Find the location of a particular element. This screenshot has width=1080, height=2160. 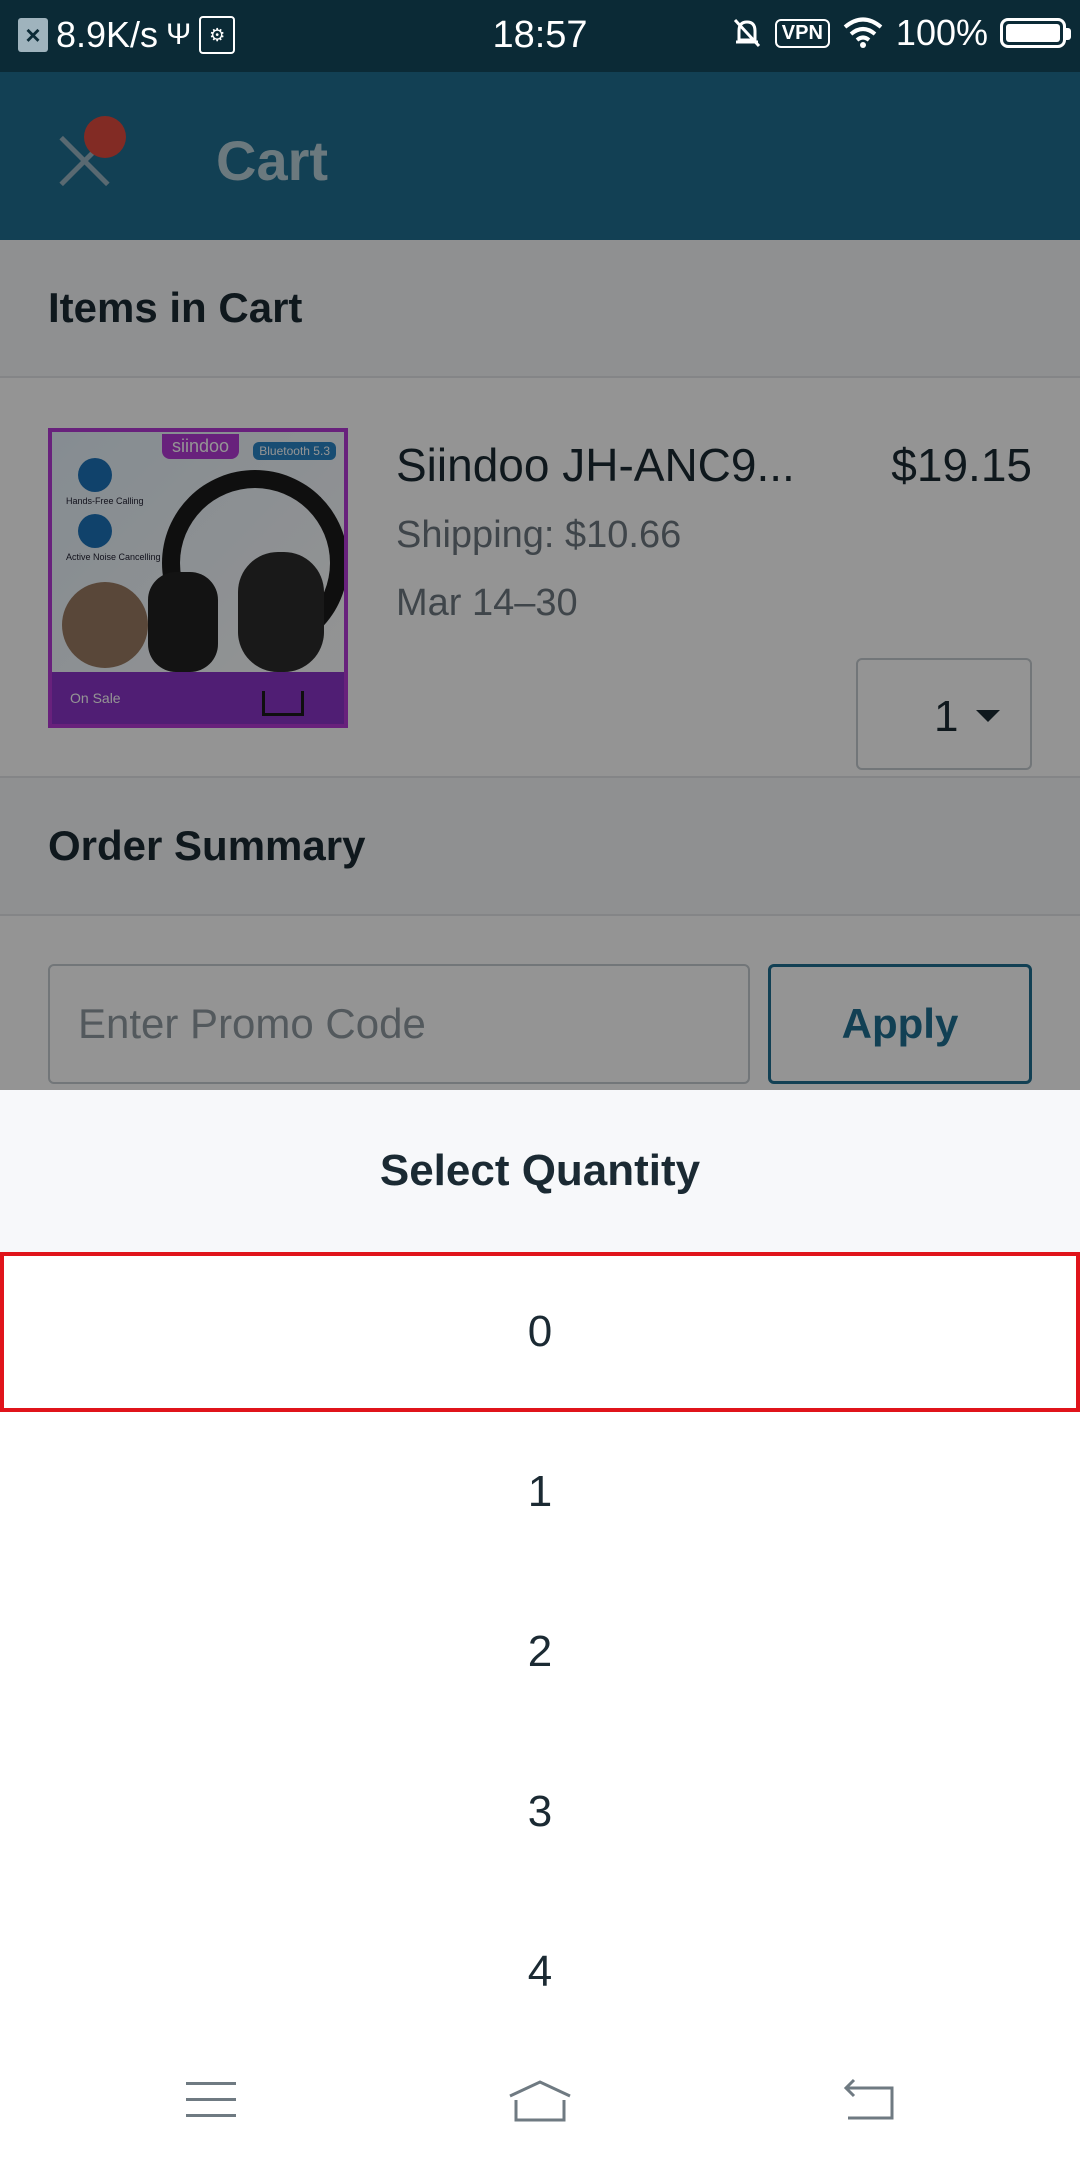

system-nav-bar is located at coordinates (540, 2110).